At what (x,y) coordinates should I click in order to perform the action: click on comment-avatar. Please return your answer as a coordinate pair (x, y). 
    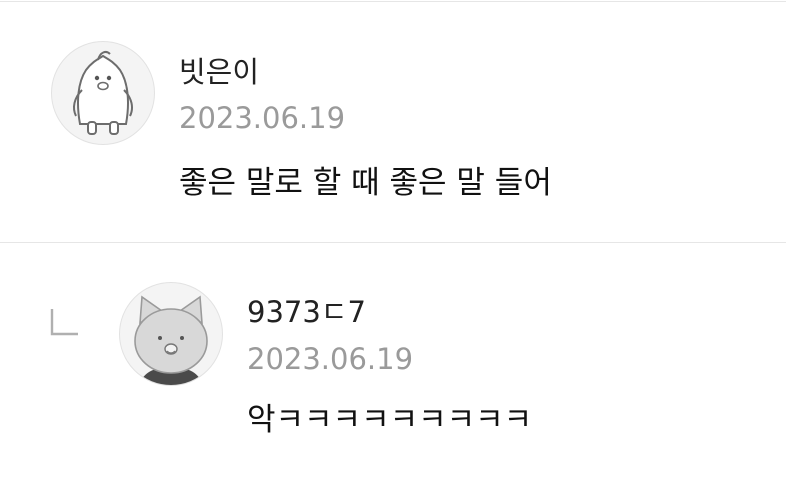
    Looking at the image, I should click on (103, 93).